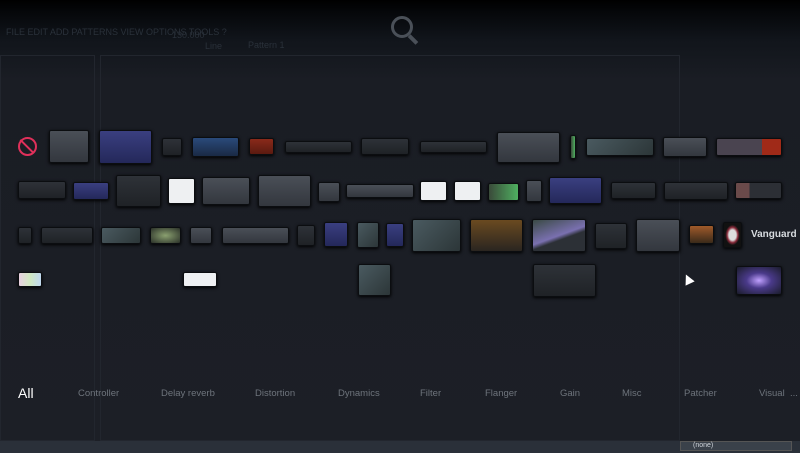 The height and width of the screenshot is (453, 800). I want to click on tab-all: All, so click(26, 393).